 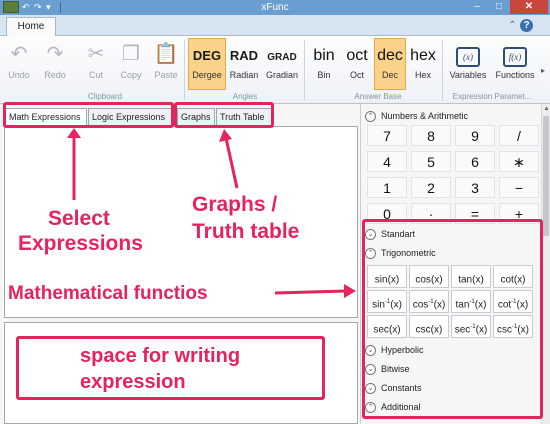 I want to click on deg-text: DEG, so click(x=207, y=55).